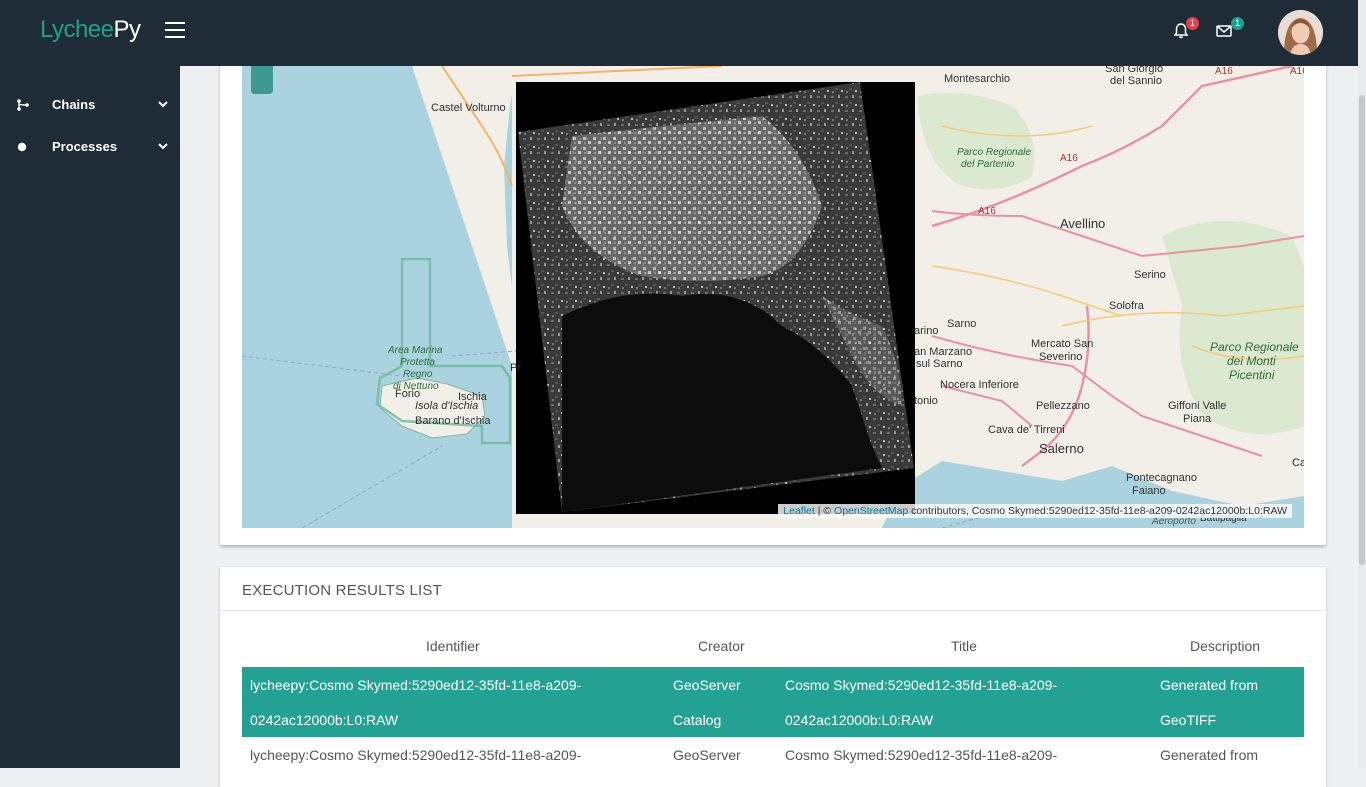 This screenshot has height=787, width=1366. I want to click on sidebar-item-processes: Processes, so click(90, 147).